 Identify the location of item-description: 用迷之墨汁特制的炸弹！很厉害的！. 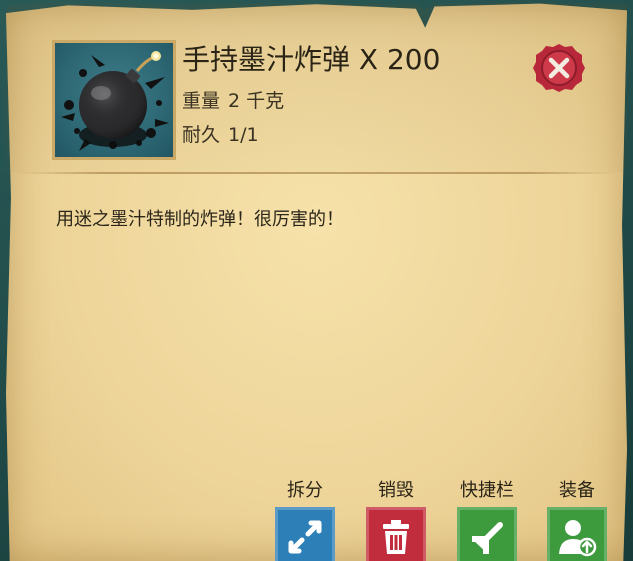
(200, 219).